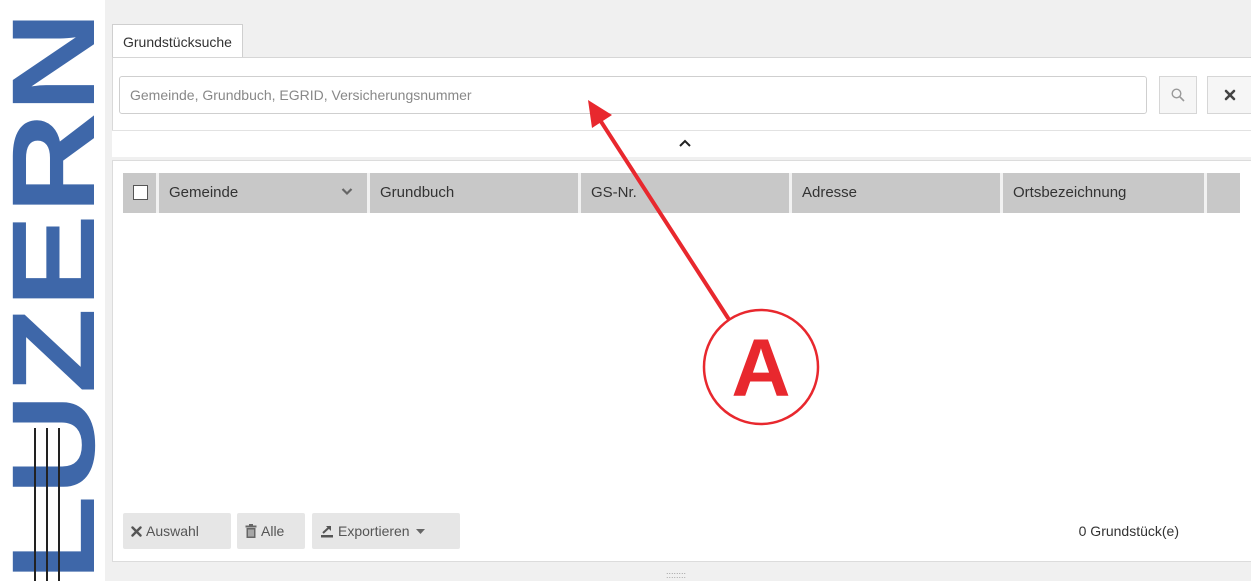  Describe the element at coordinates (676, 575) in the screenshot. I see `resize-handle: ::::::::` at that location.